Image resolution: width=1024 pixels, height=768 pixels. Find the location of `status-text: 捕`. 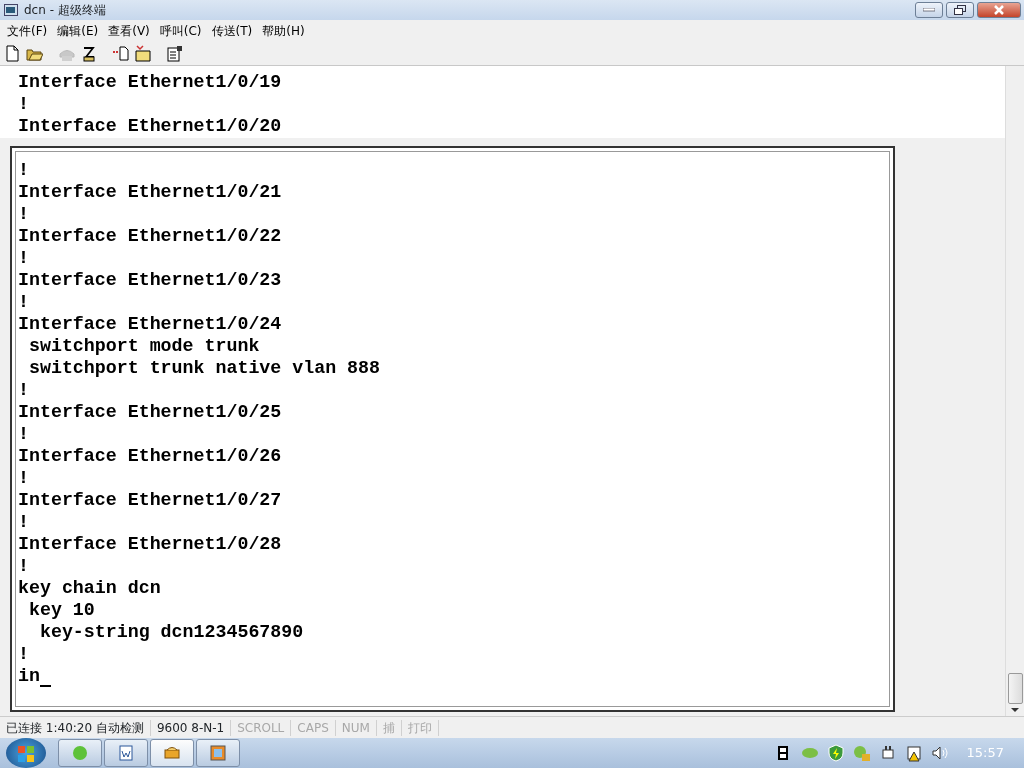

status-text: 捕 is located at coordinates (389, 727).